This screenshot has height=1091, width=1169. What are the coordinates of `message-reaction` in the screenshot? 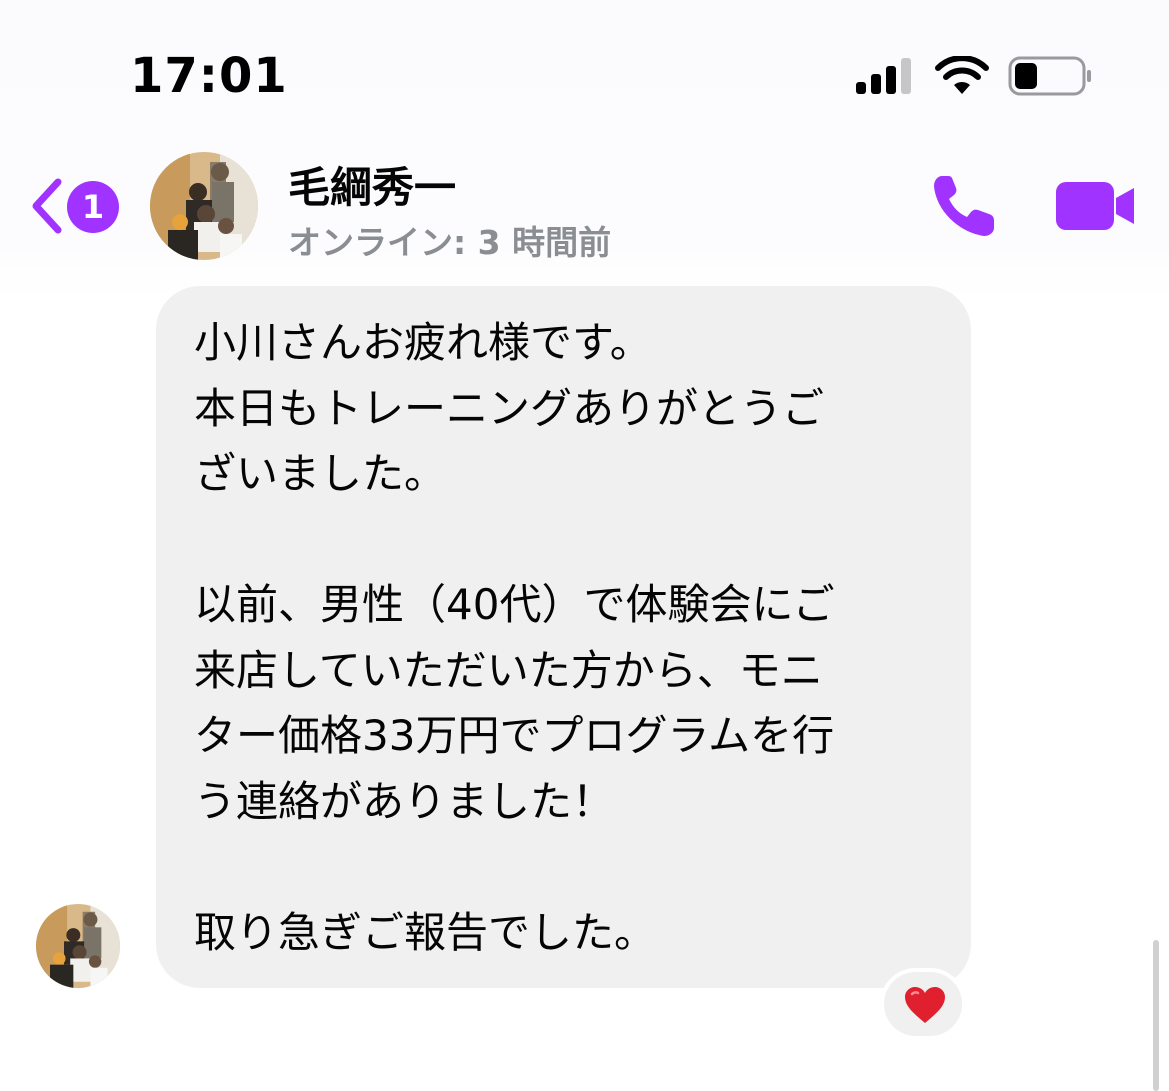 It's located at (923, 1004).